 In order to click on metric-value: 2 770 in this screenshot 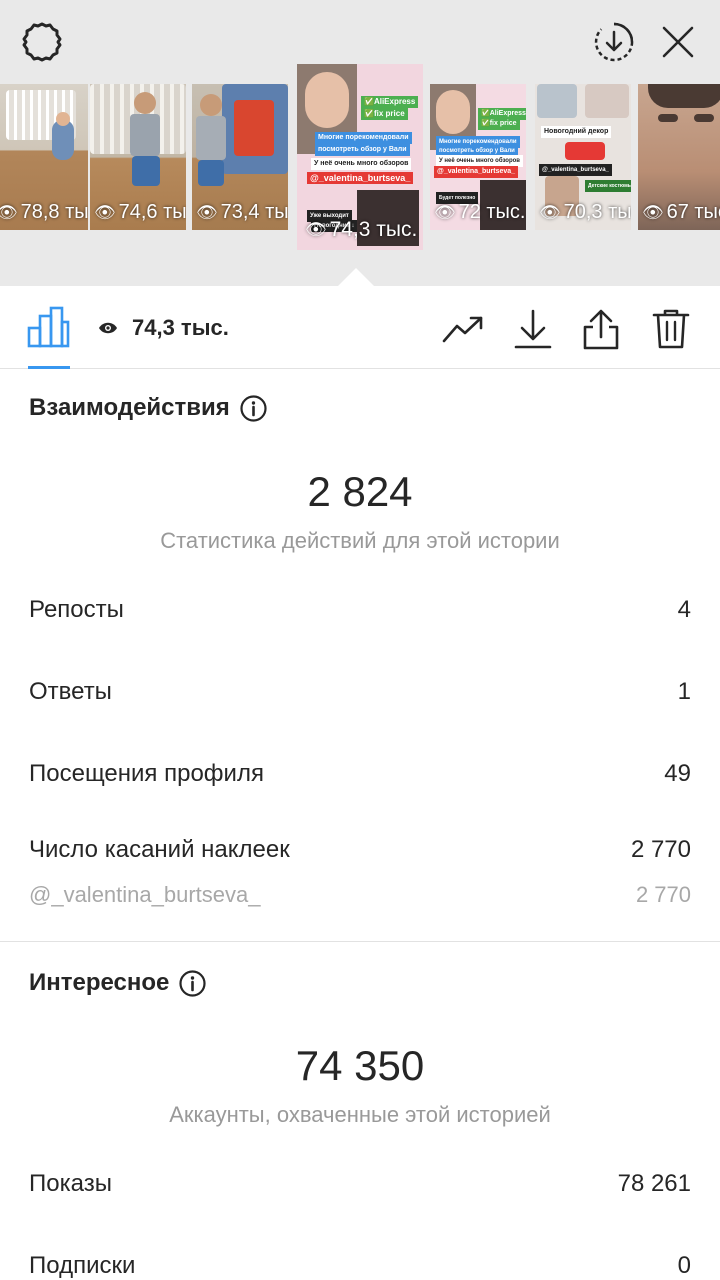, I will do `click(660, 849)`.